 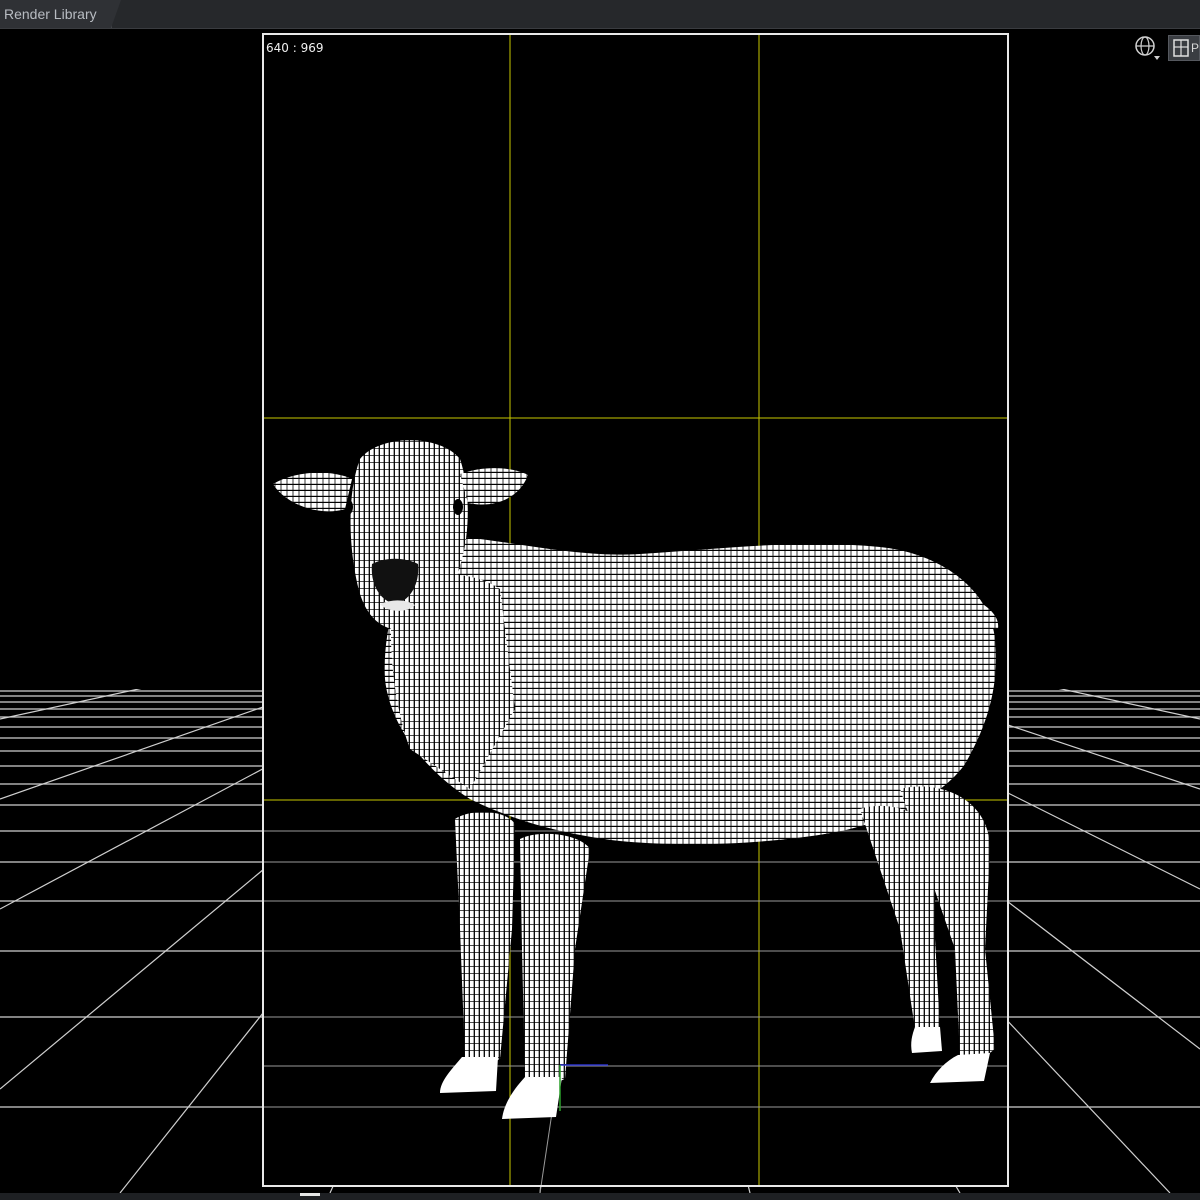 I want to click on perspective-view-button: P, so click(x=1184, y=48).